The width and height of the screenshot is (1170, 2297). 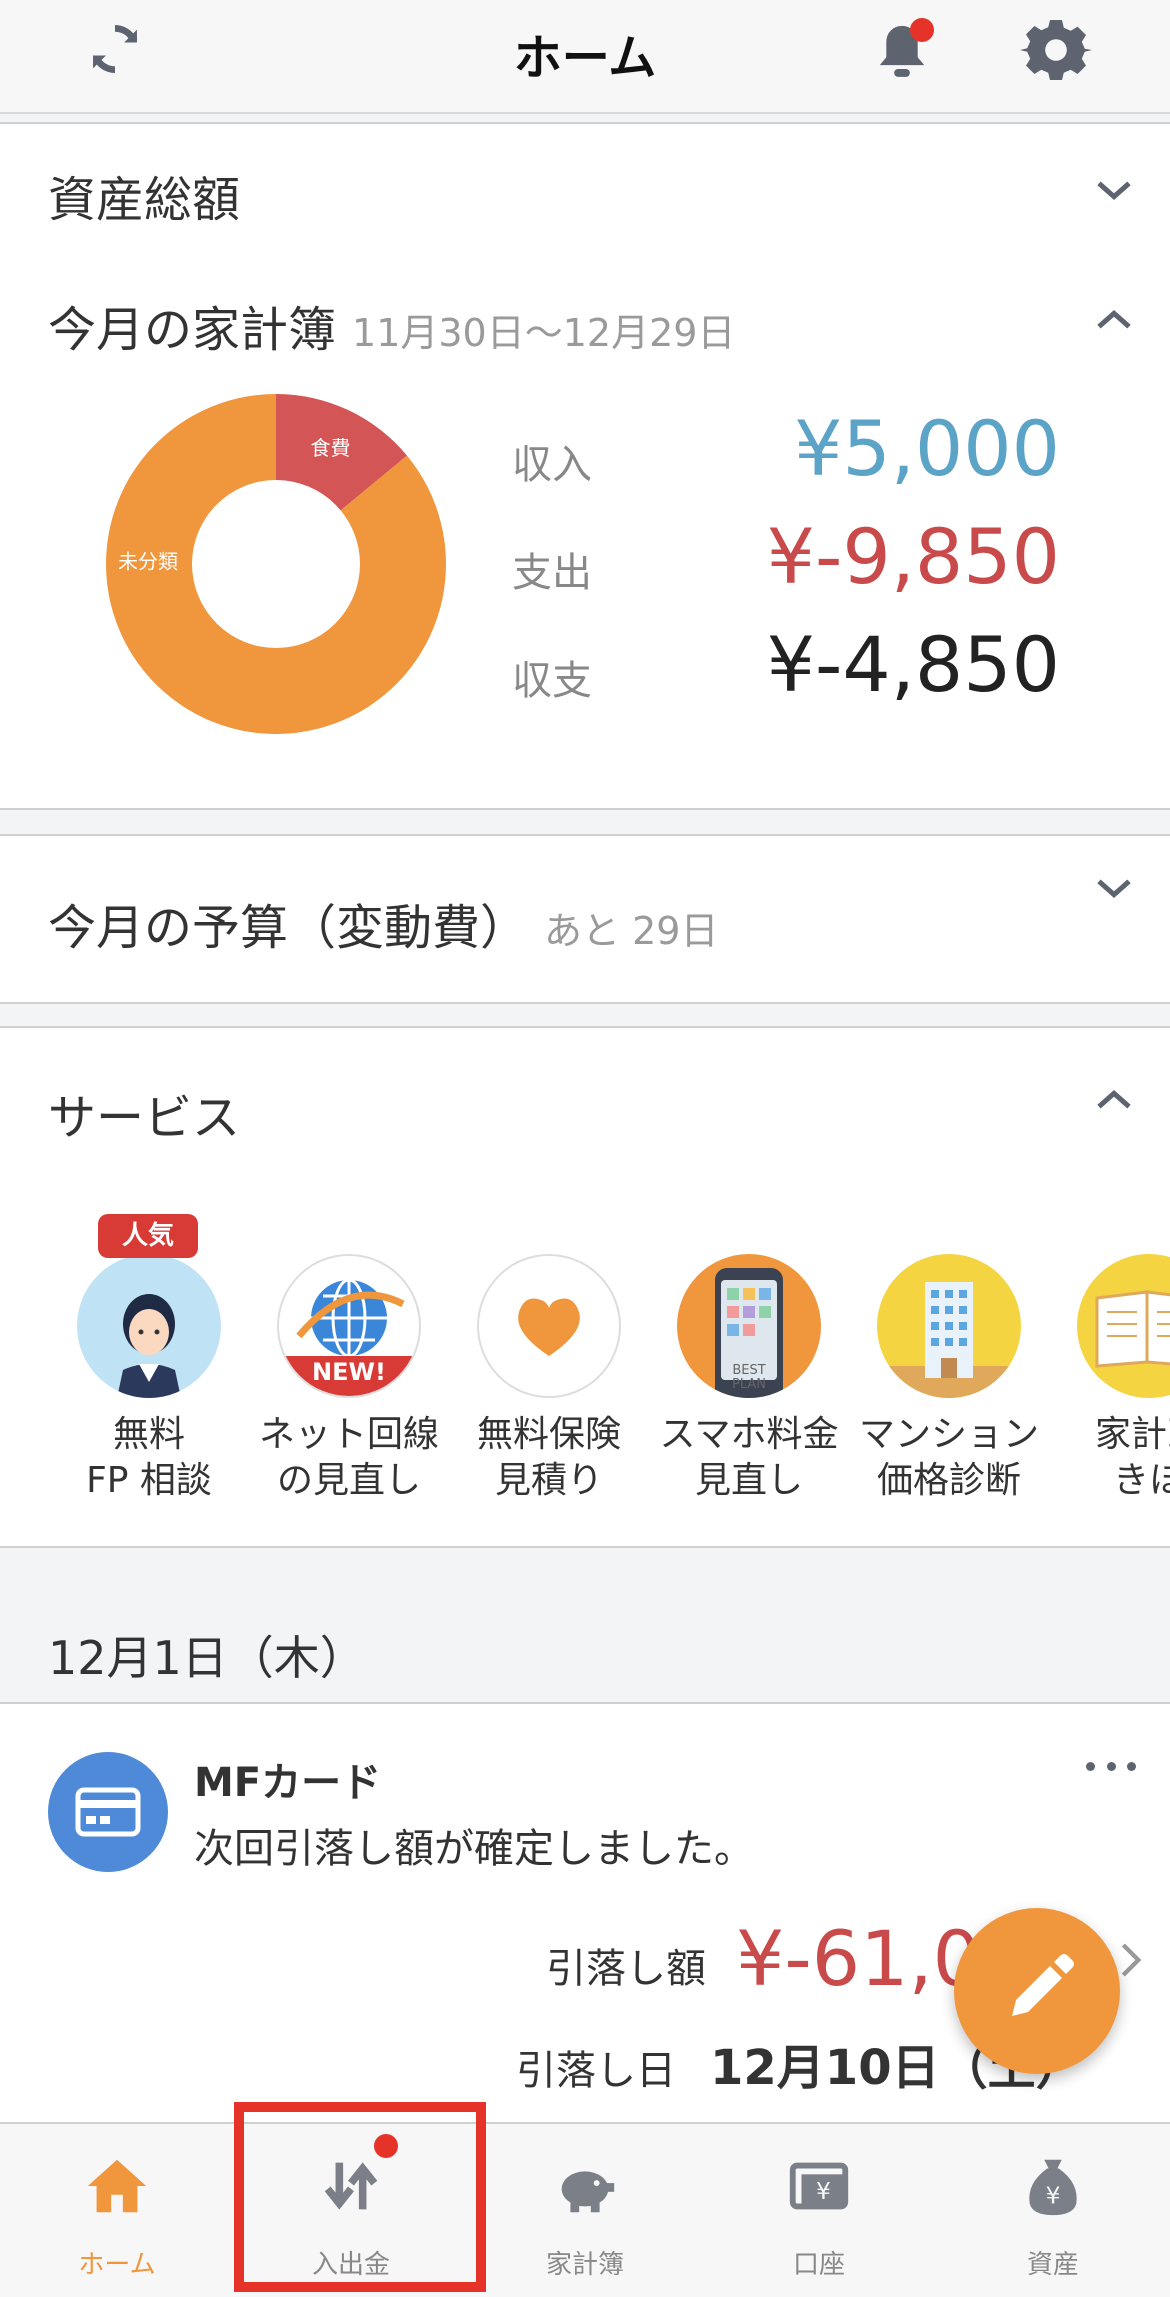 What do you see at coordinates (360, 2197) in the screenshot?
I see `highlight-box` at bounding box center [360, 2197].